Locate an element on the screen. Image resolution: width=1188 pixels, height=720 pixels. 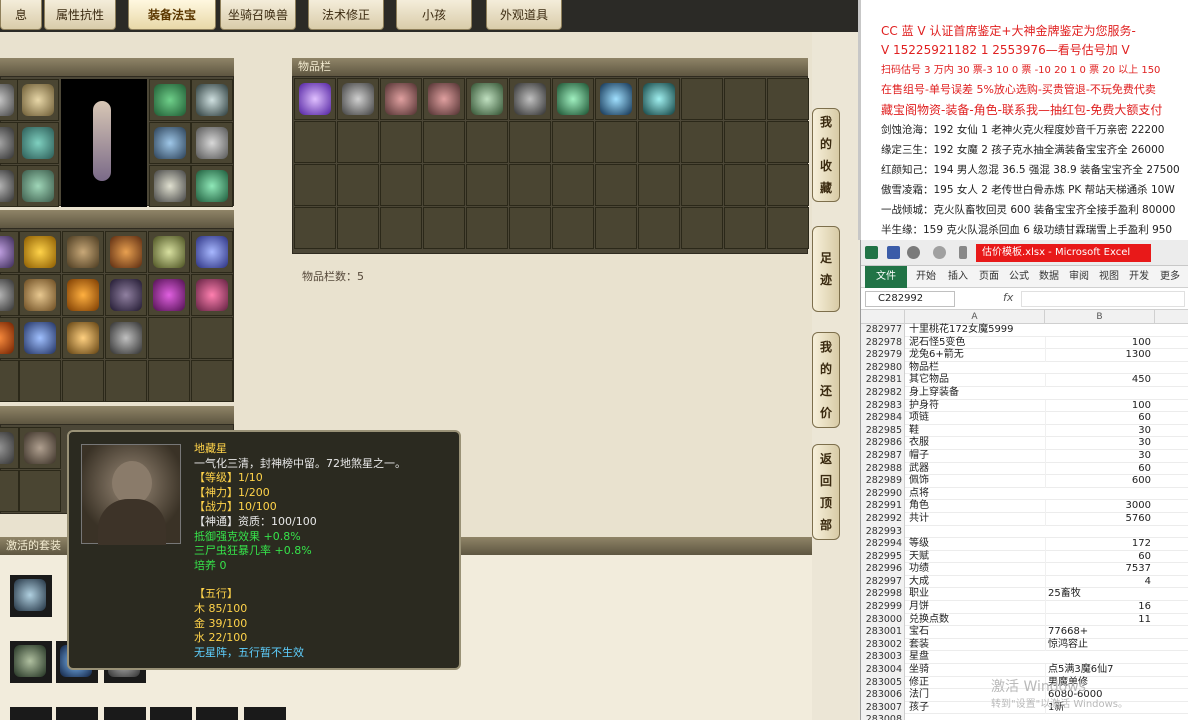
star-slot-empty is located at coordinates (40, 491).